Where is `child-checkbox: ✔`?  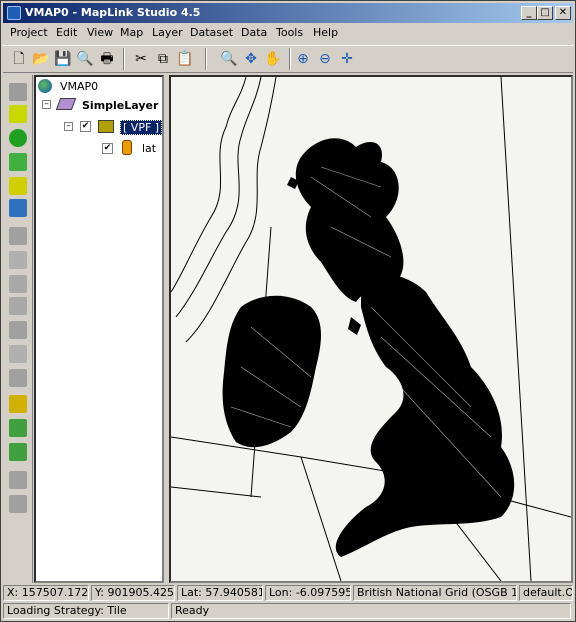 child-checkbox: ✔ is located at coordinates (107, 148).